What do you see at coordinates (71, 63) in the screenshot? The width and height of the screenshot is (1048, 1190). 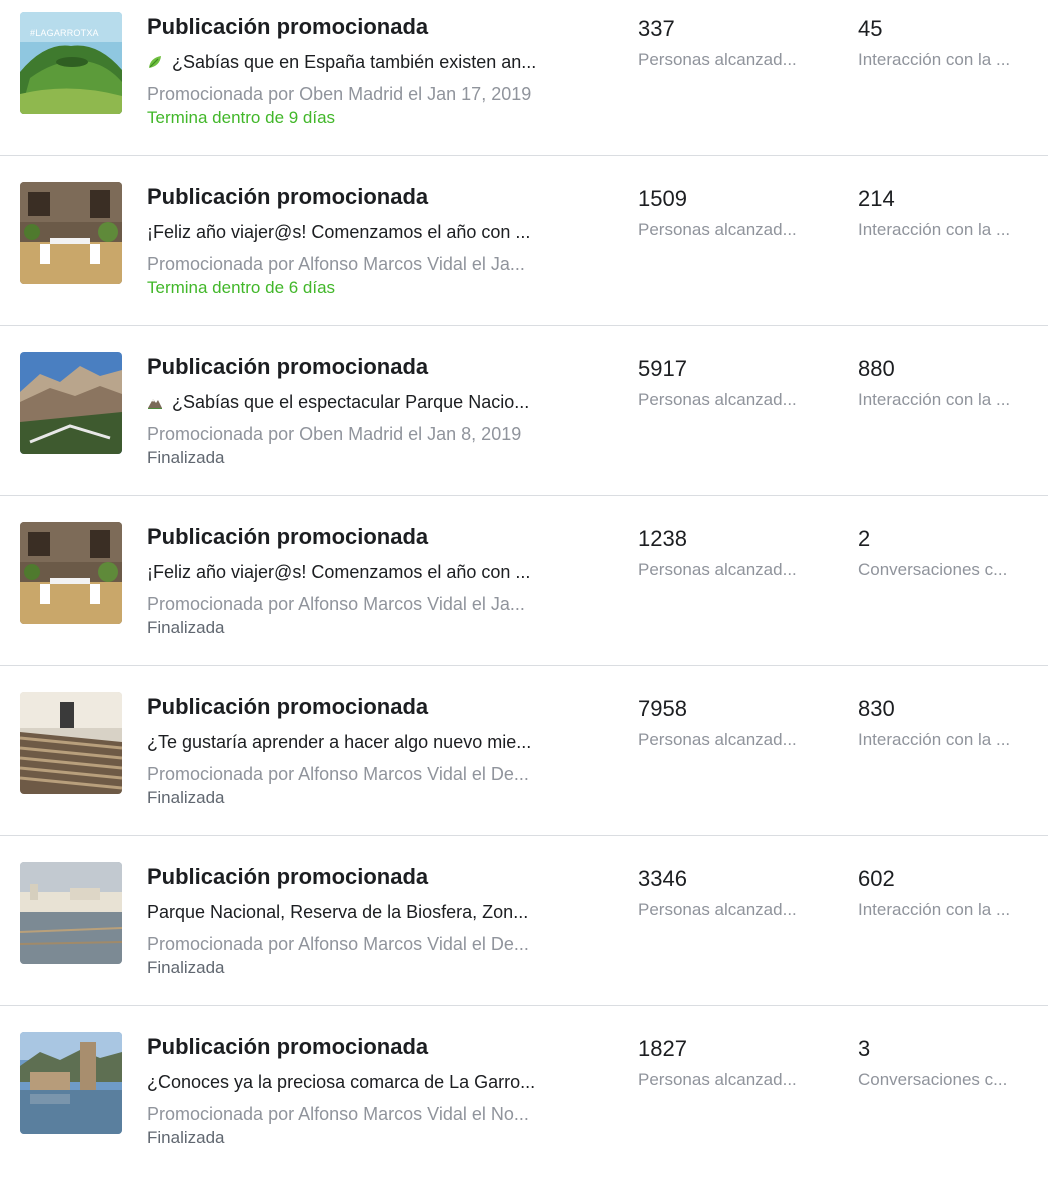 I see `volcano-landscape-thumbnail: #LAGARROTXA` at bounding box center [71, 63].